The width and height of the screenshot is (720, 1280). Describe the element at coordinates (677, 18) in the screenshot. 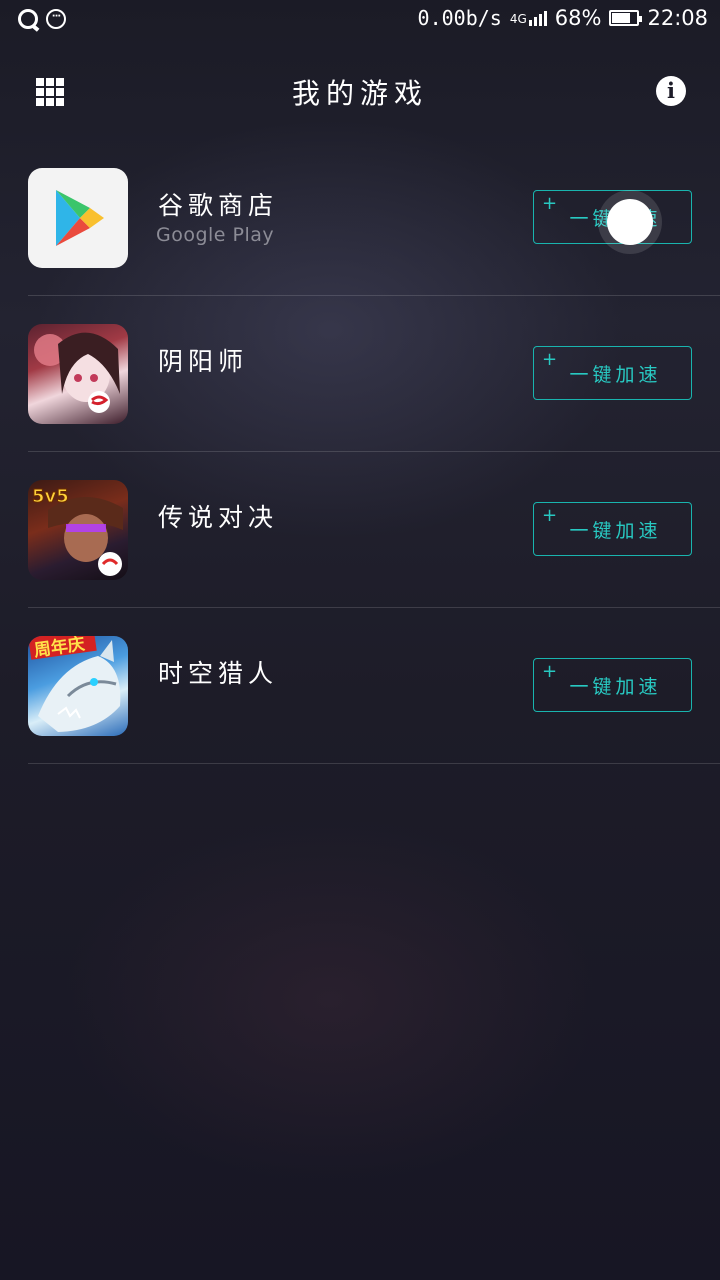

I see `clock: 22:08` at that location.